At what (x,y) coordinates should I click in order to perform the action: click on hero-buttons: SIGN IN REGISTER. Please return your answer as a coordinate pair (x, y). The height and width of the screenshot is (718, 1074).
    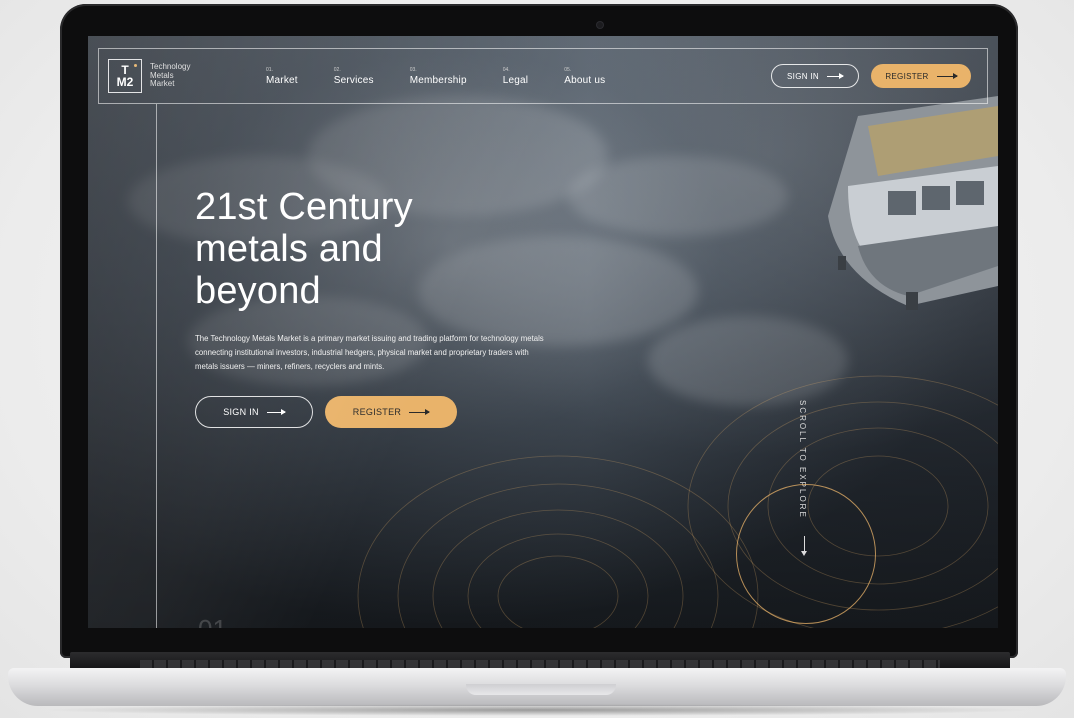
    Looking at the image, I should click on (375, 412).